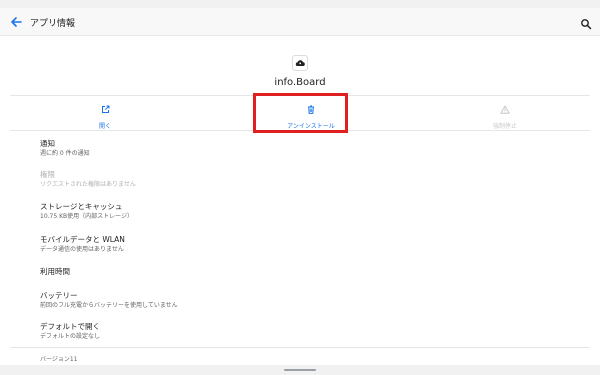 The image size is (600, 375). I want to click on item-title: 利用時間, so click(55, 271).